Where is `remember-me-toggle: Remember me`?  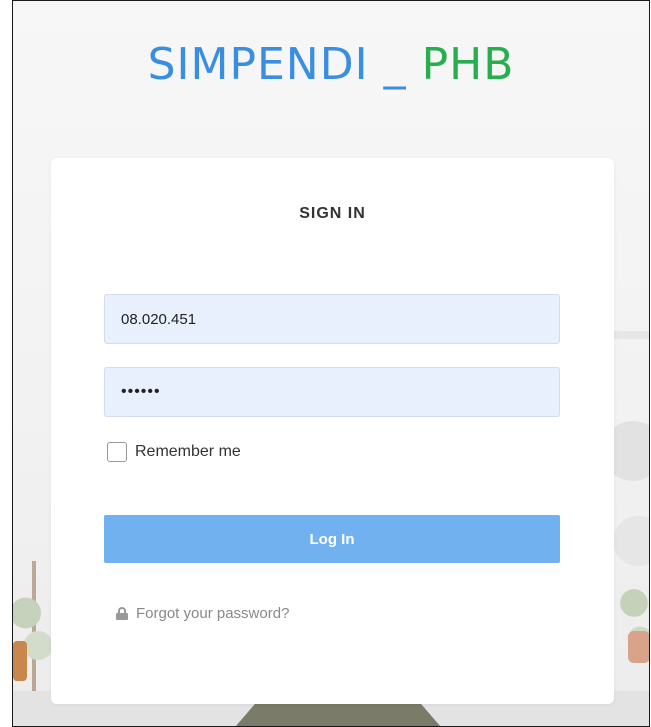 remember-me-toggle: Remember me is located at coordinates (174, 452).